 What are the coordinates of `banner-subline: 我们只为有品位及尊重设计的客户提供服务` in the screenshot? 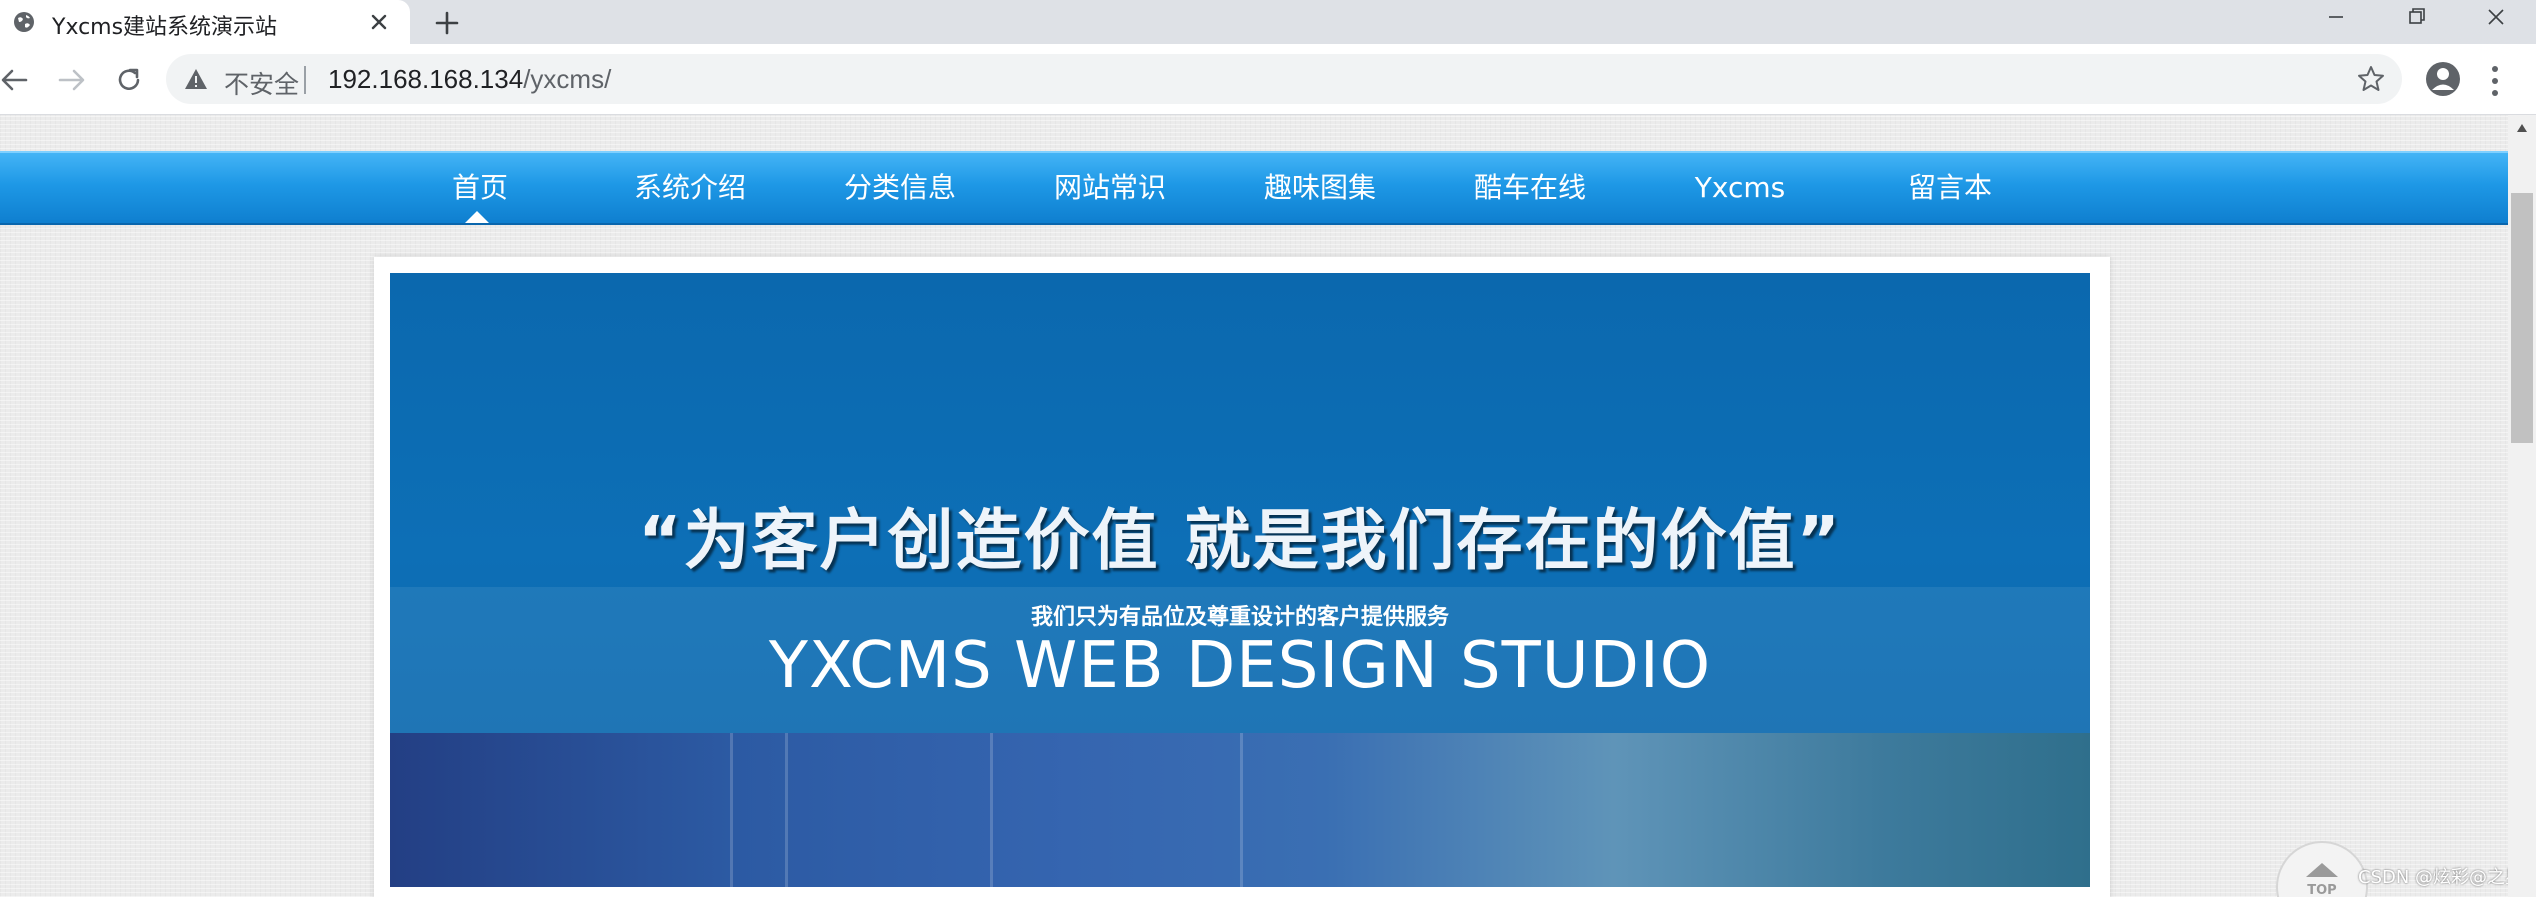 It's located at (1239, 617).